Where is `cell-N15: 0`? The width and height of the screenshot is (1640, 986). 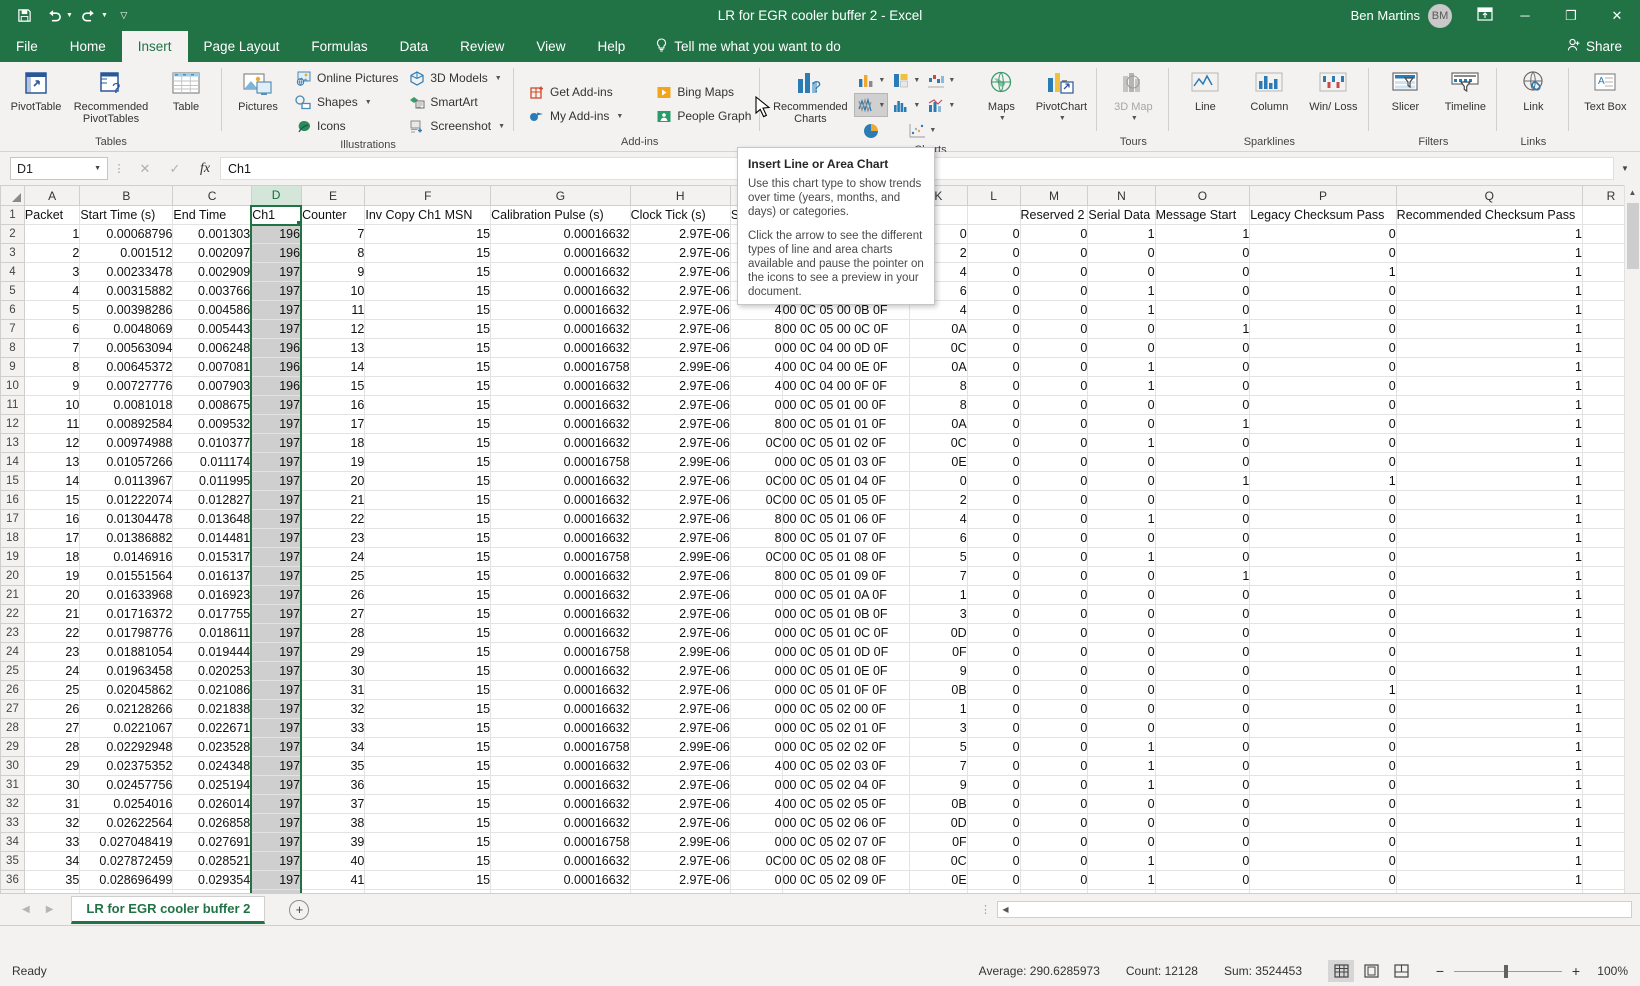
cell-N15: 0 is located at coordinates (1121, 481).